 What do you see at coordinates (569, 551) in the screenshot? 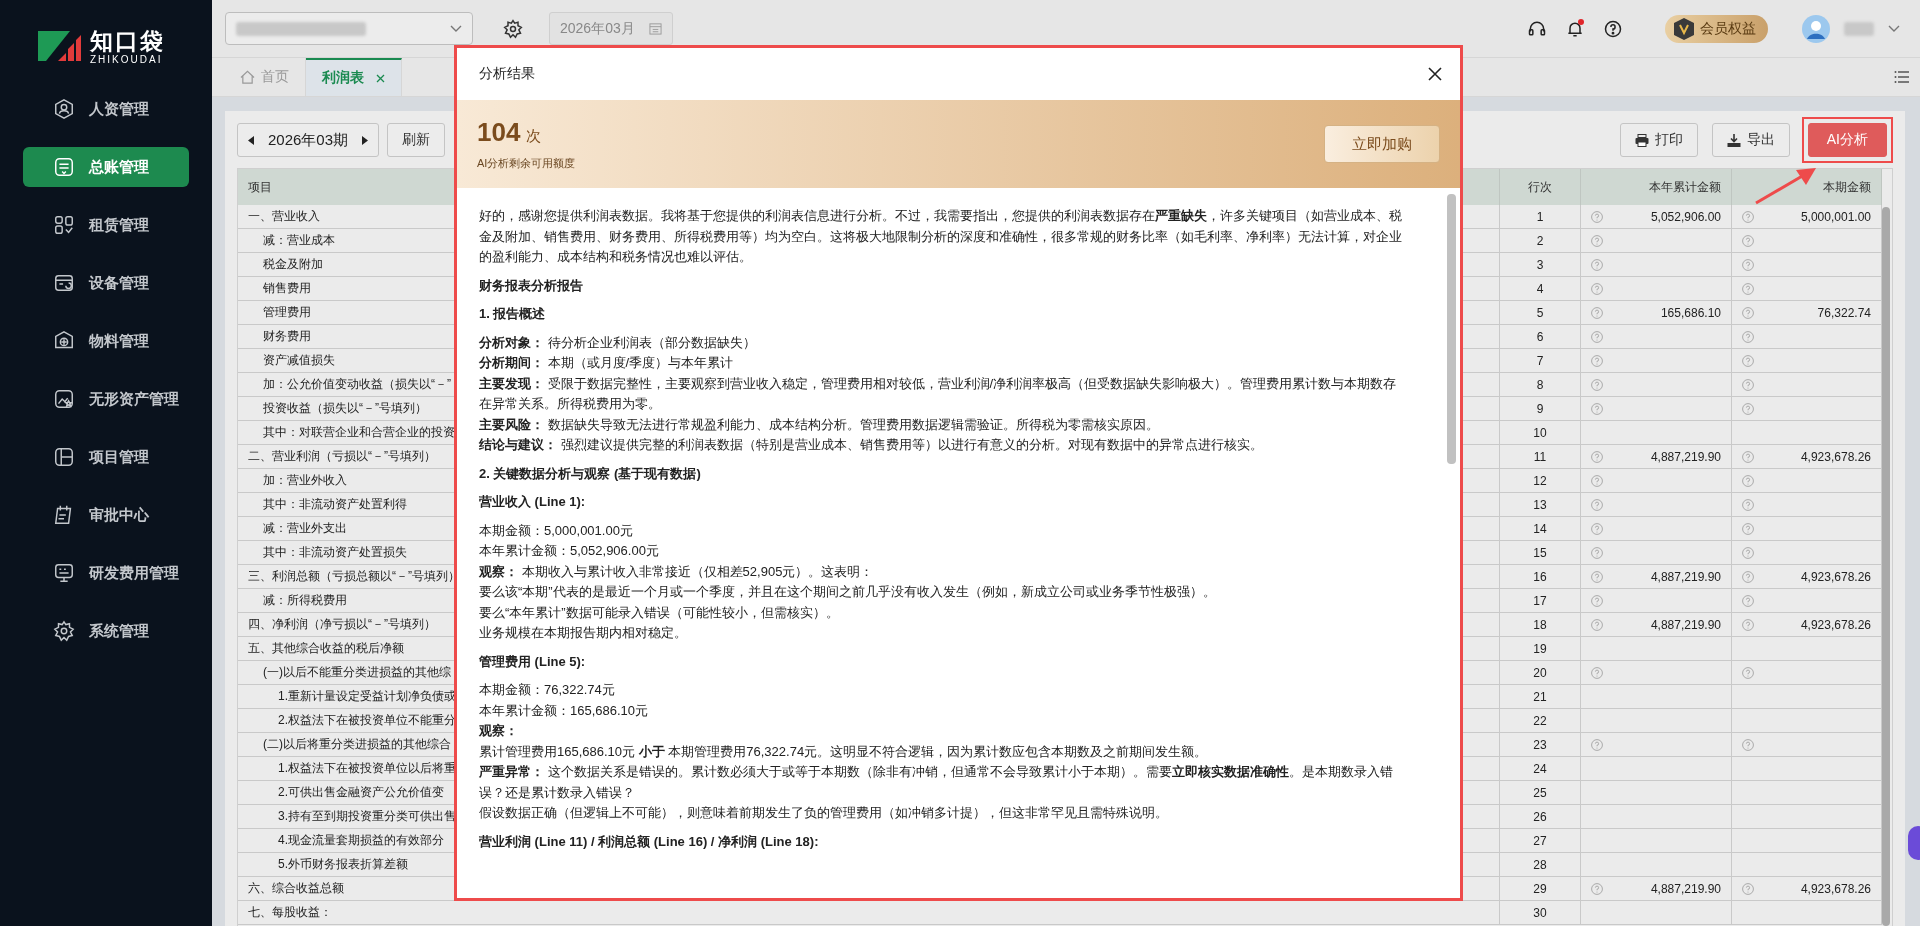
I see `paragraph: 本年累计金额：5,052,906.00元` at bounding box center [569, 551].